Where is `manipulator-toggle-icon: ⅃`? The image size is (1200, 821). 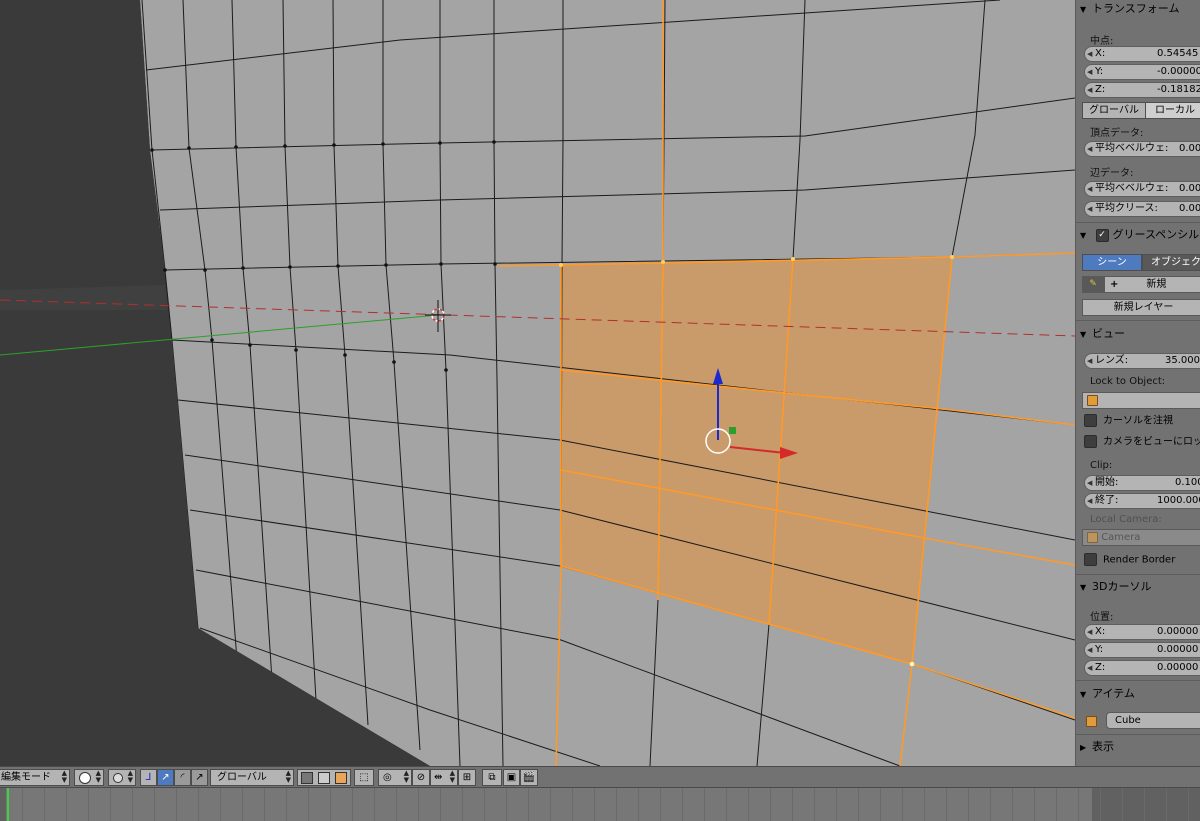 manipulator-toggle-icon: ⅃ is located at coordinates (148, 777).